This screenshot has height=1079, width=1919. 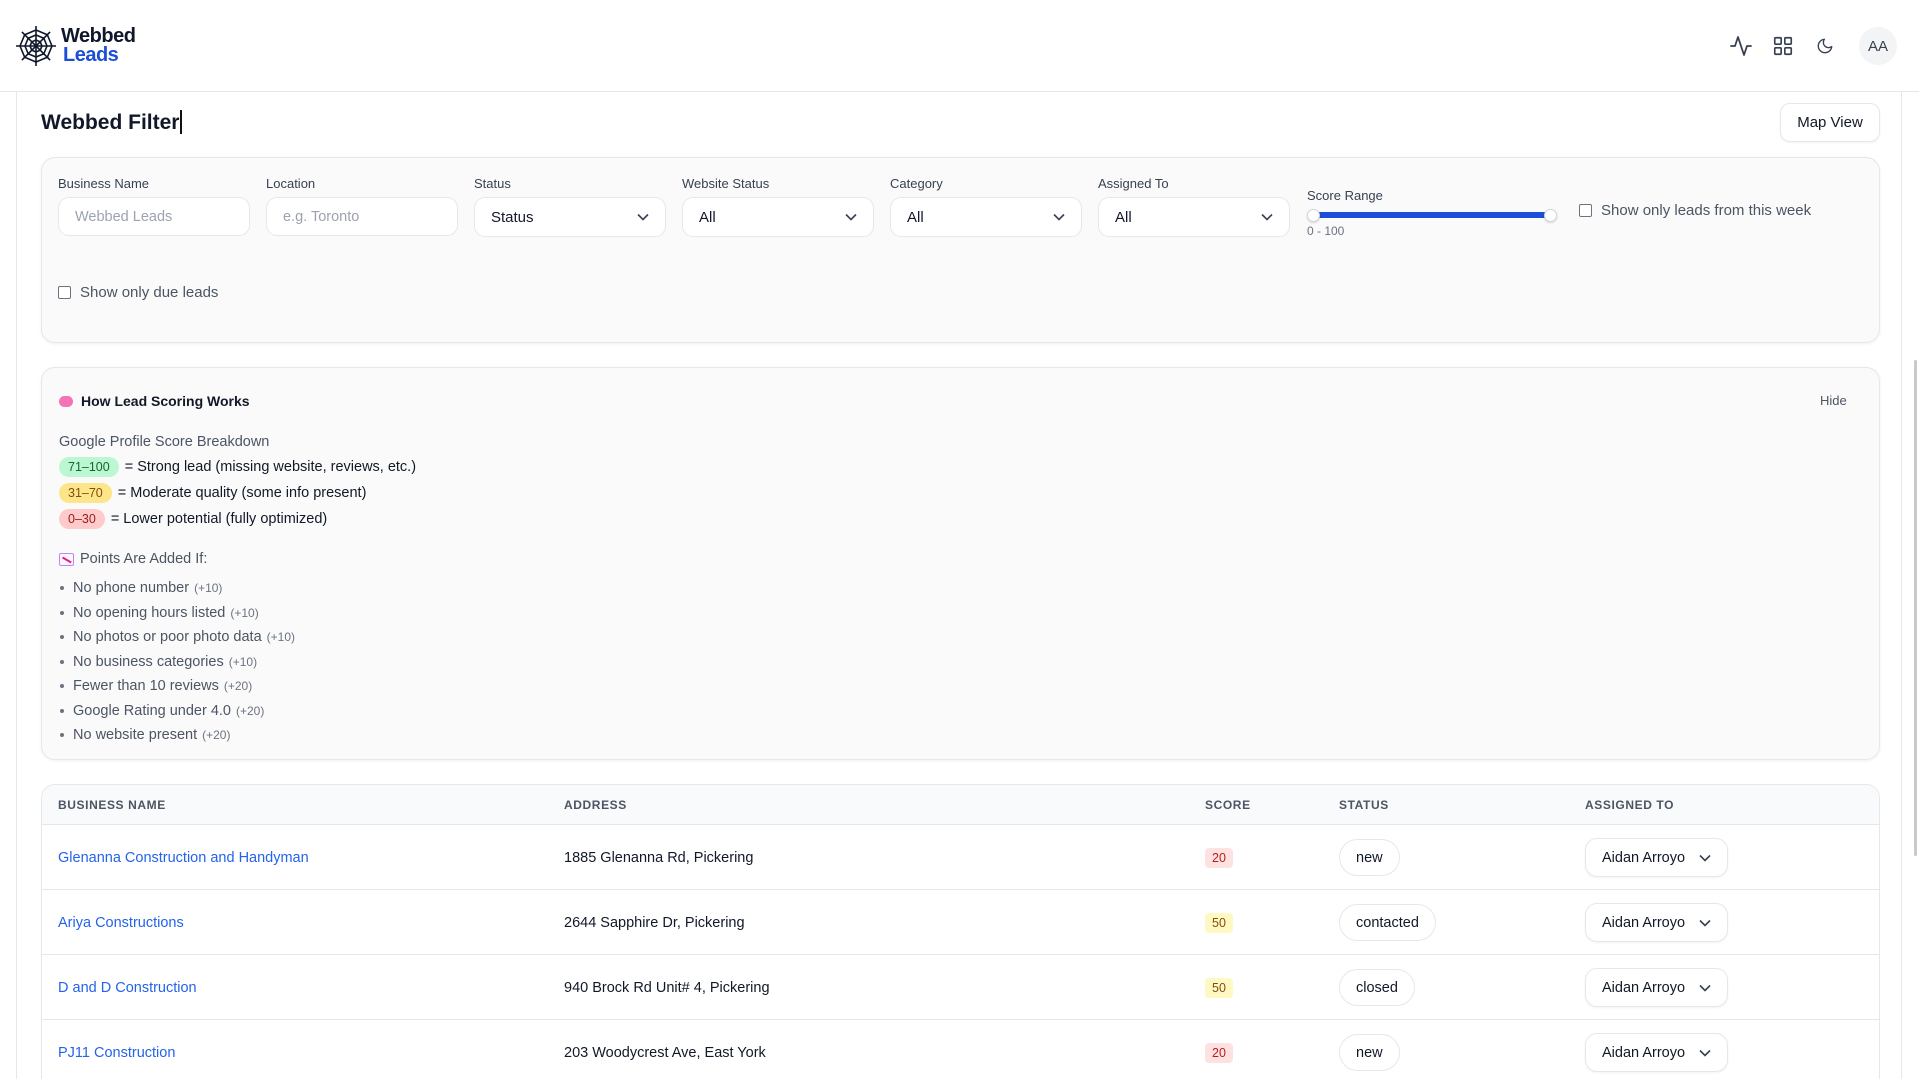 I want to click on col-status: STATUS, so click(x=1364, y=805).